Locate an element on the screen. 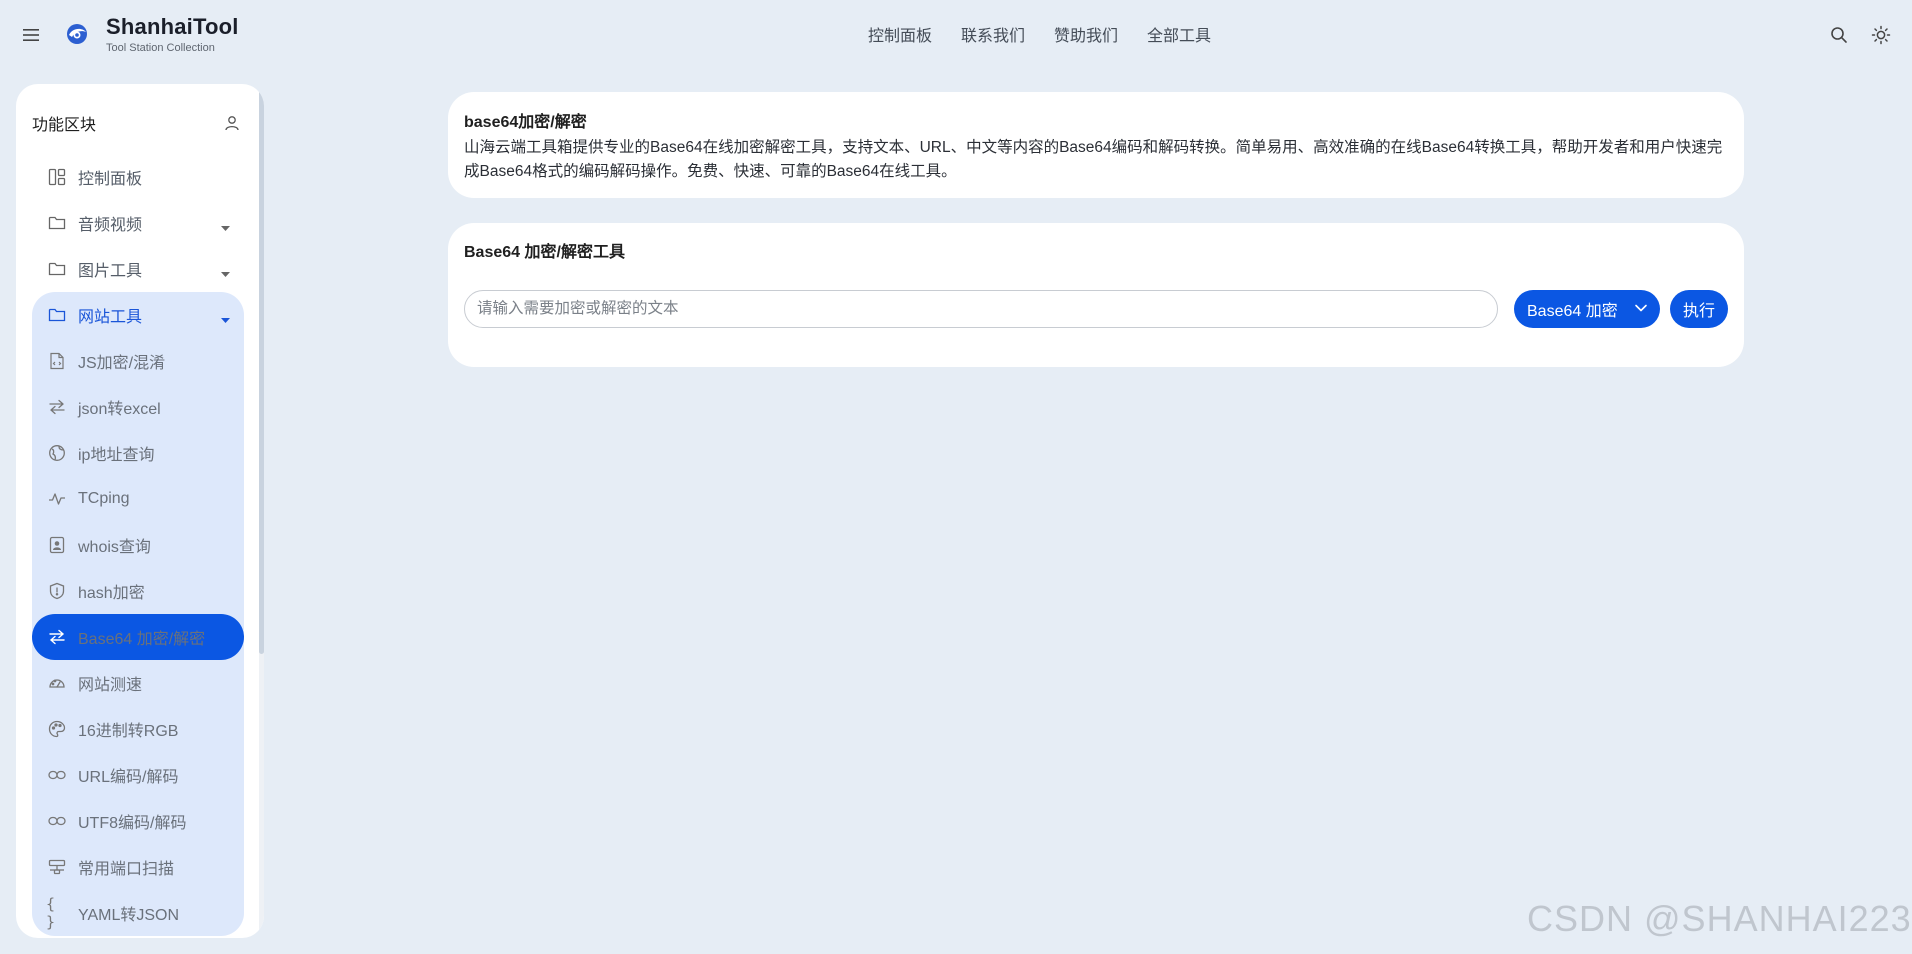 The image size is (1912, 954). sidebar-item-base64: Base64 加密/解密 is located at coordinates (138, 637).